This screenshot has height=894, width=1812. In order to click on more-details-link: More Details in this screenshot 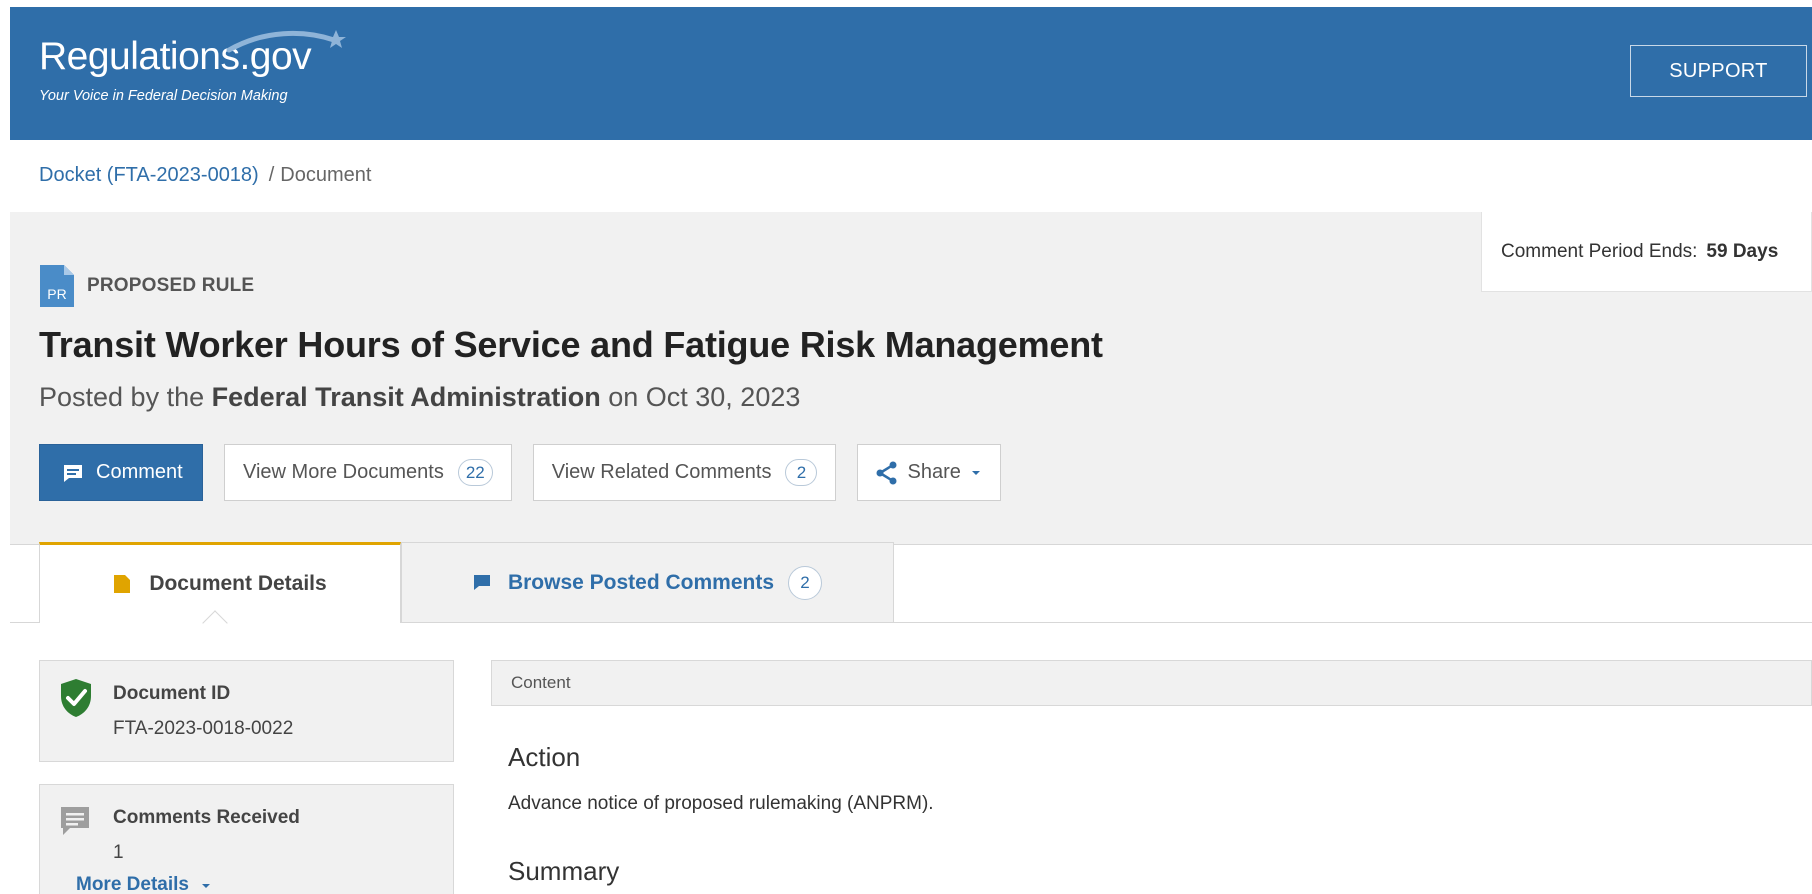, I will do `click(144, 884)`.